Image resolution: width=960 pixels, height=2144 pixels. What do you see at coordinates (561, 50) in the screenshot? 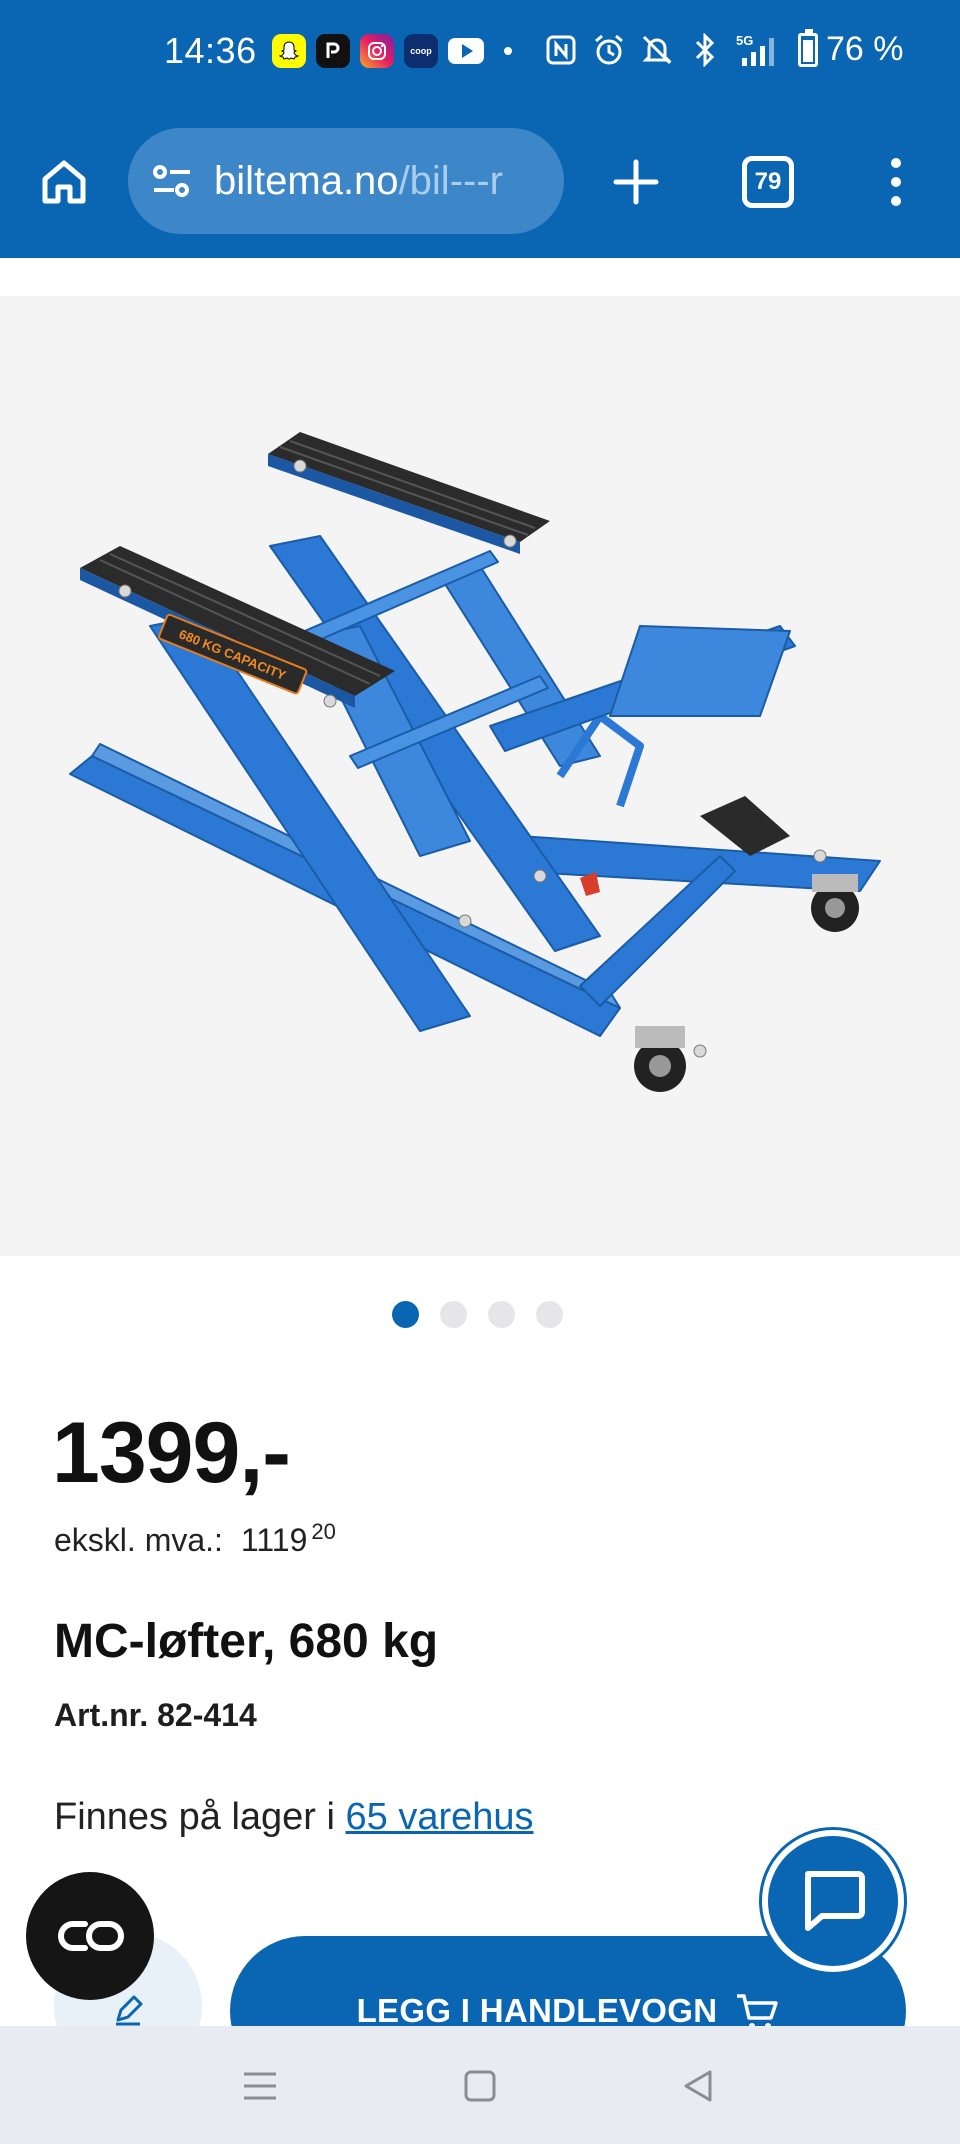
I see `nfc-icon` at bounding box center [561, 50].